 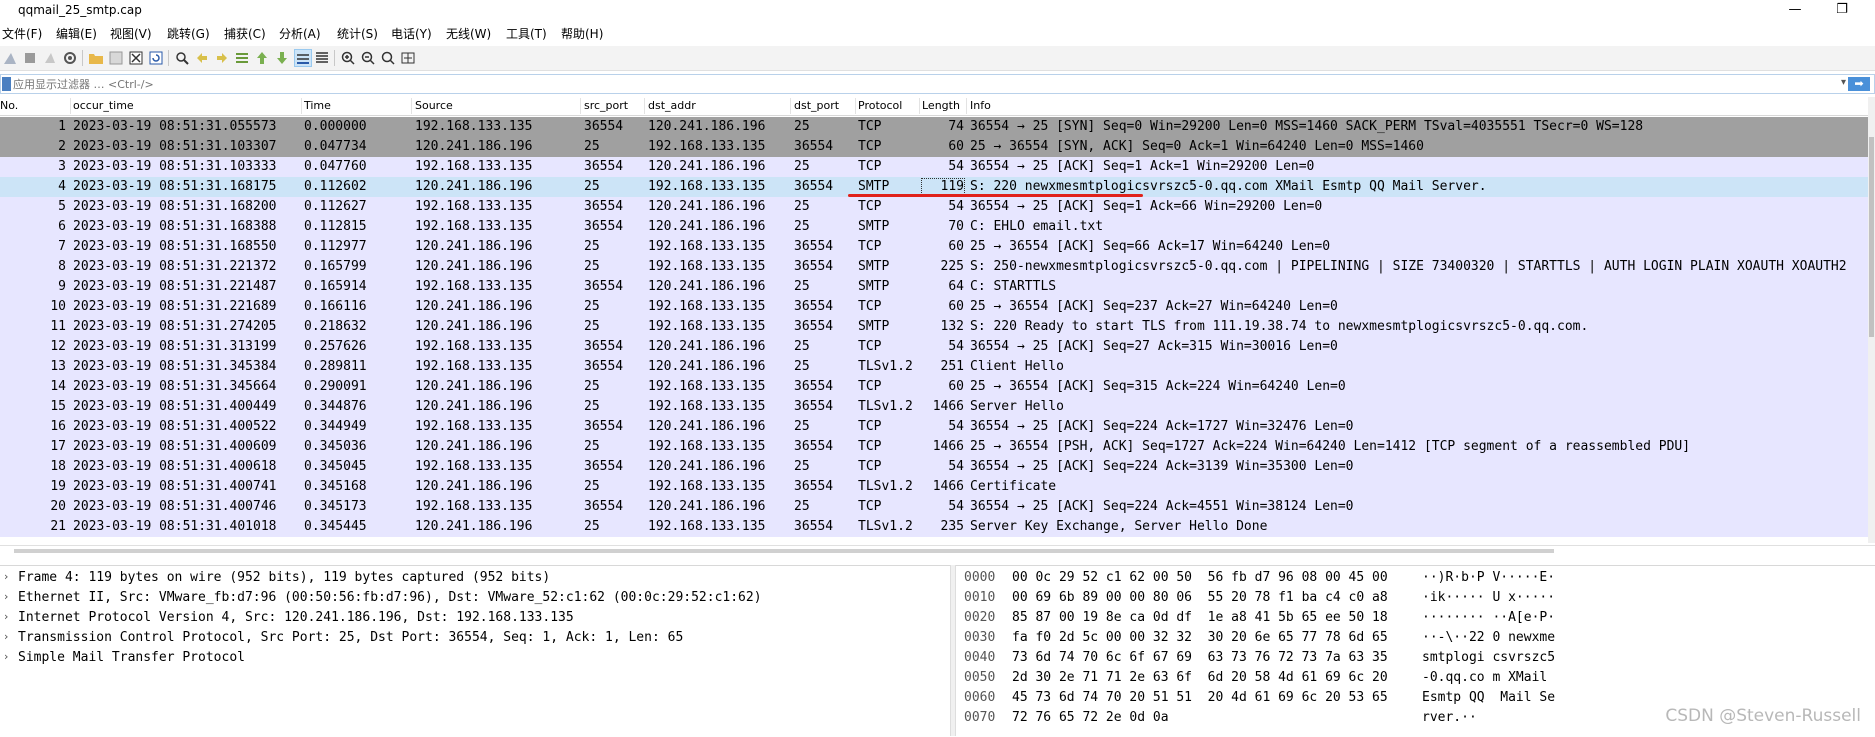 What do you see at coordinates (222, 58) in the screenshot?
I see `go-forward-icon` at bounding box center [222, 58].